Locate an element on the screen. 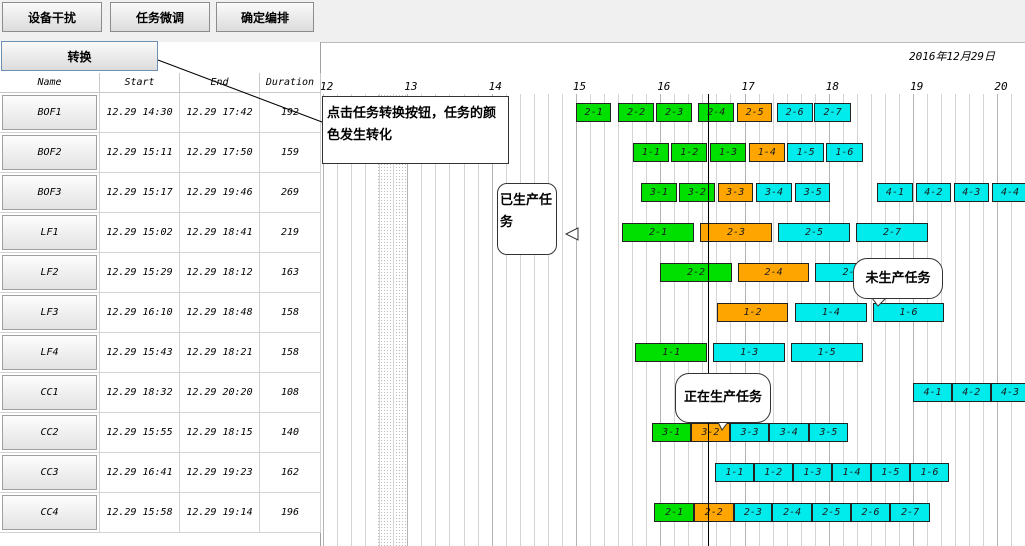 Image resolution: width=1025 pixels, height=546 pixels. producing-task-callout: 正在生产任务 is located at coordinates (723, 398).